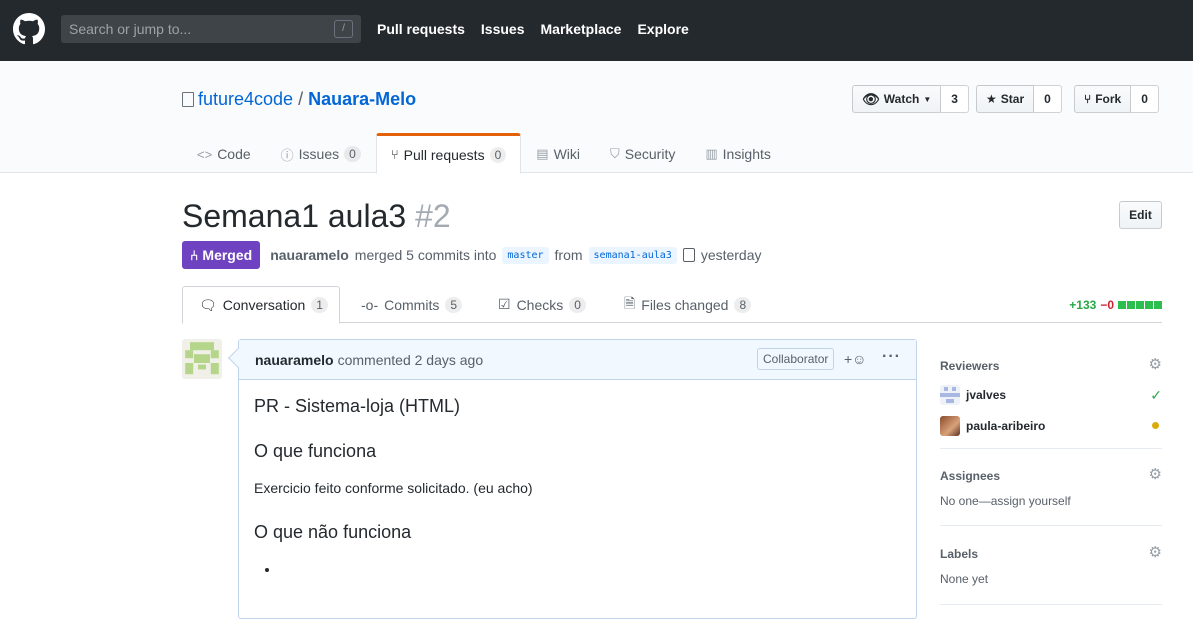 Image resolution: width=1193 pixels, height=619 pixels. Describe the element at coordinates (261, 305) in the screenshot. I see `tab-conversation: 🗨 Conversation 1` at that location.